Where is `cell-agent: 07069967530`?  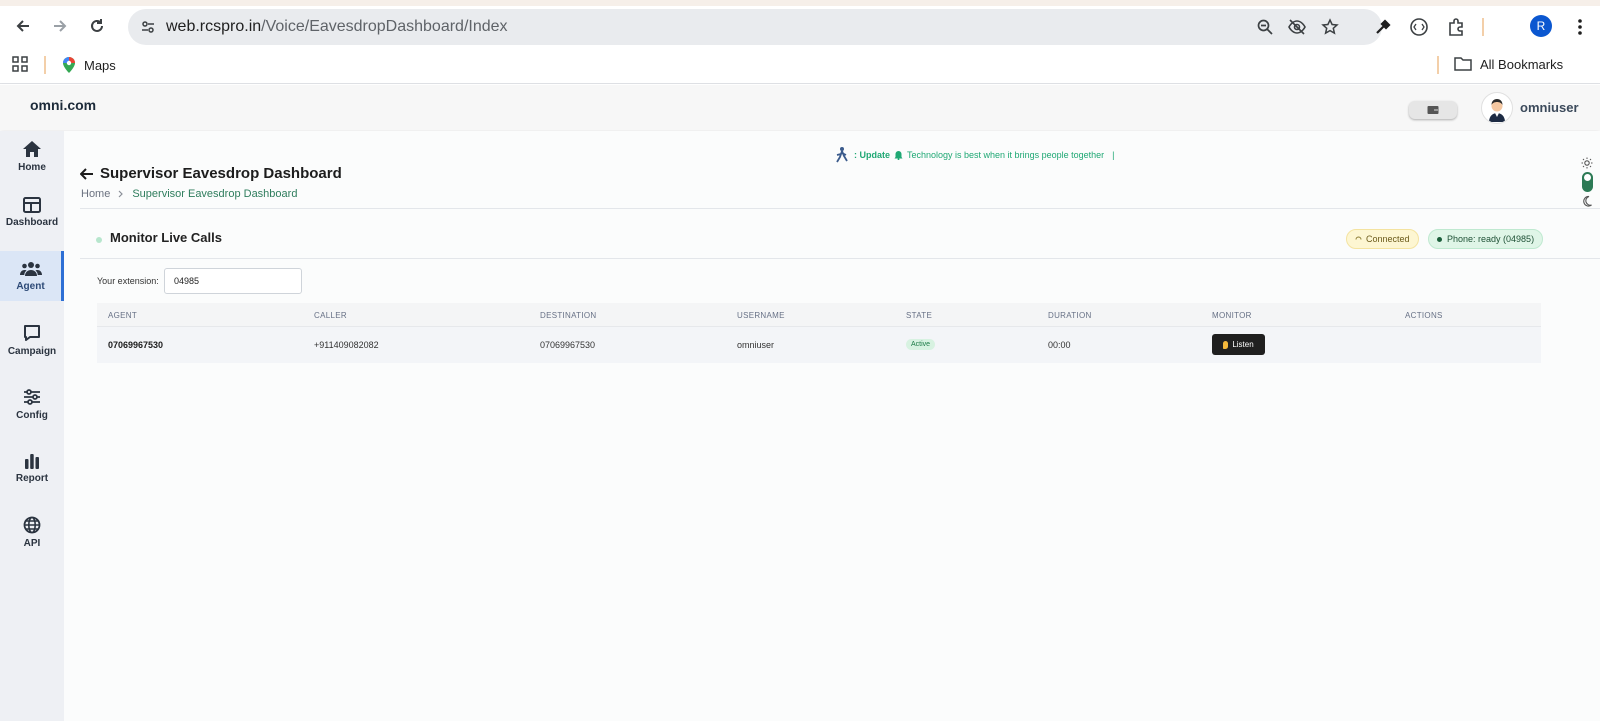
cell-agent: 07069967530 is located at coordinates (136, 345).